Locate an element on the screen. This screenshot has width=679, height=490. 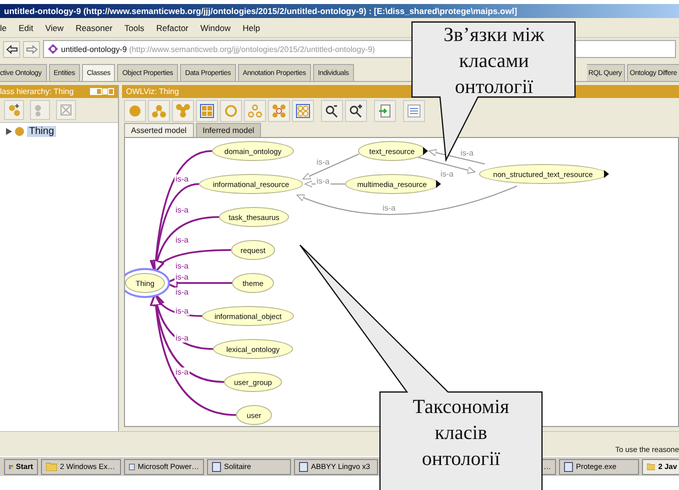
zoomout-icon is located at coordinates (332, 111).